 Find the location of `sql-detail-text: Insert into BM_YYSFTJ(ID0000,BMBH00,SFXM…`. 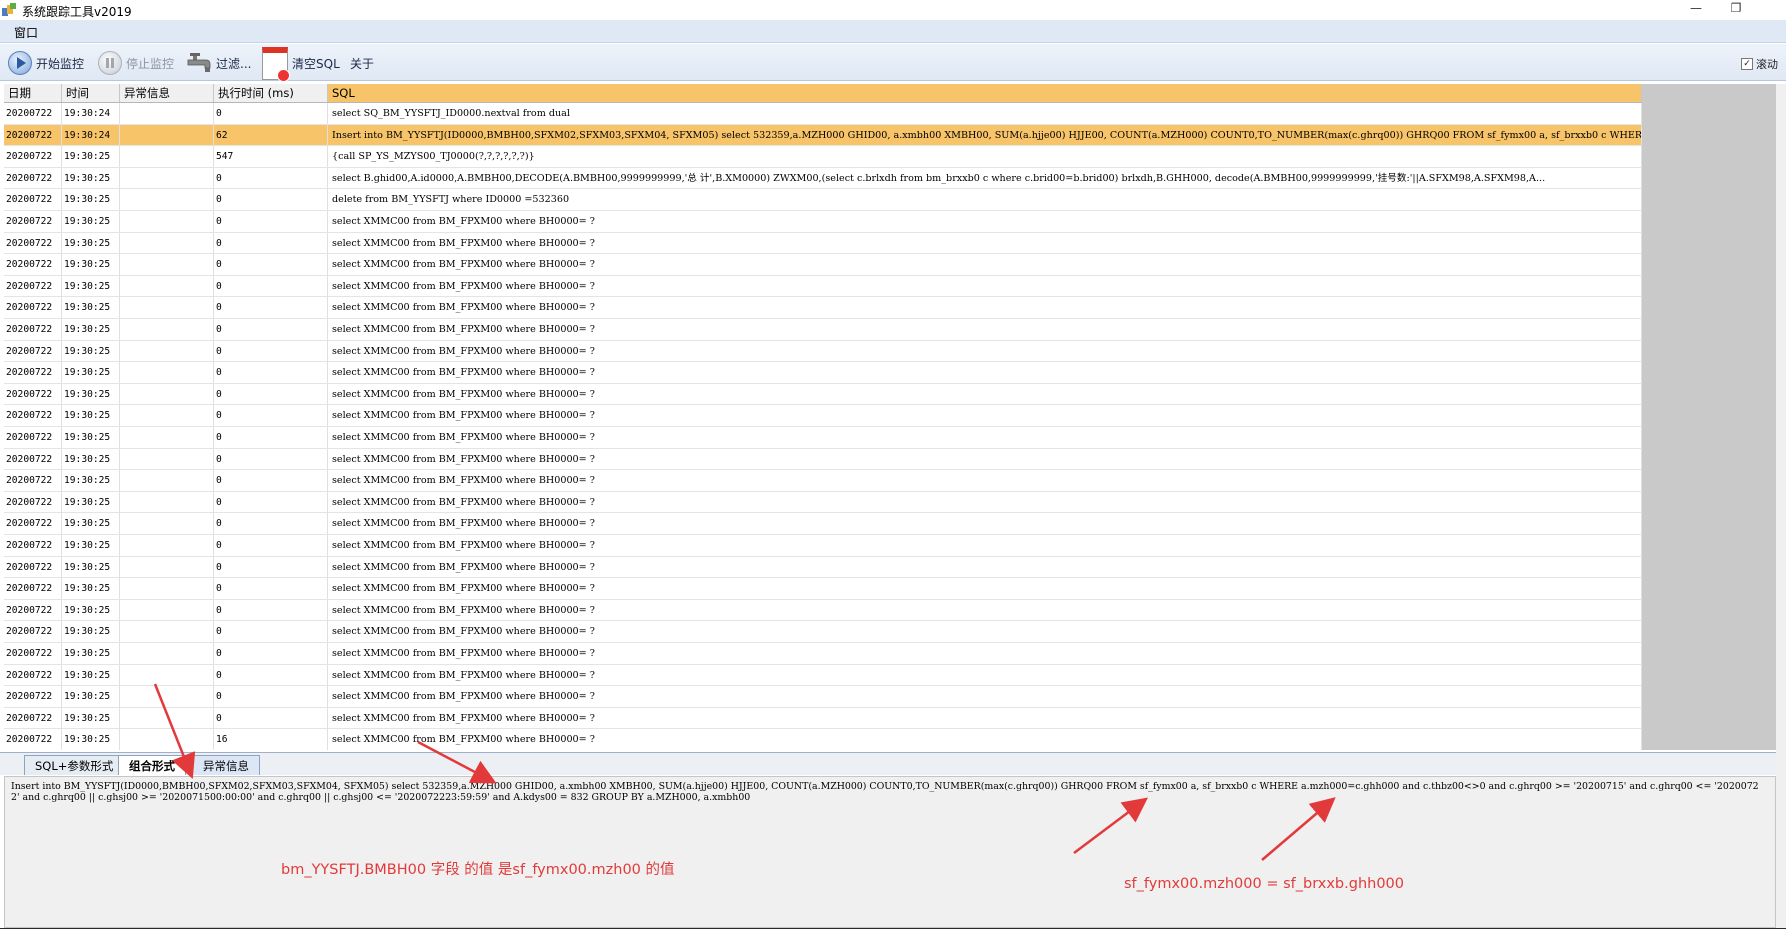

sql-detail-text: Insert into BM_YYSFTJ(ID0000,BMBH00,SFXM… is located at coordinates (885, 792).